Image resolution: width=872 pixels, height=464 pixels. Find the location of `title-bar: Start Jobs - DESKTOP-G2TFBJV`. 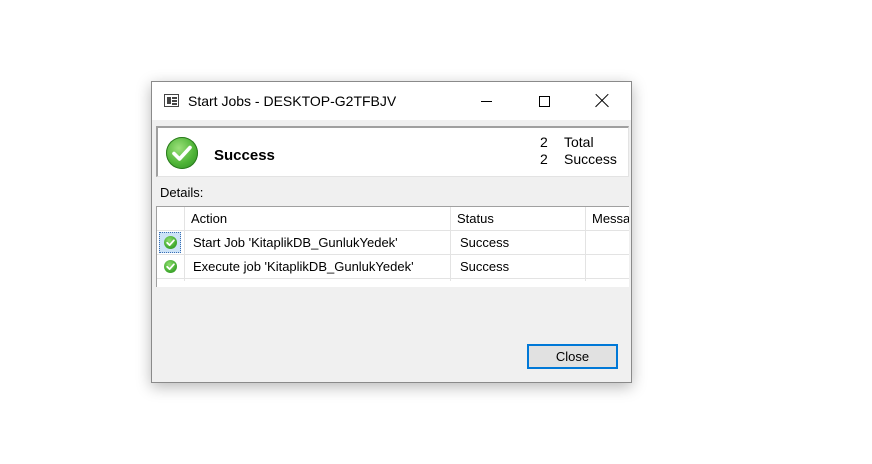

title-bar: Start Jobs - DESKTOP-G2TFBJV is located at coordinates (391, 101).